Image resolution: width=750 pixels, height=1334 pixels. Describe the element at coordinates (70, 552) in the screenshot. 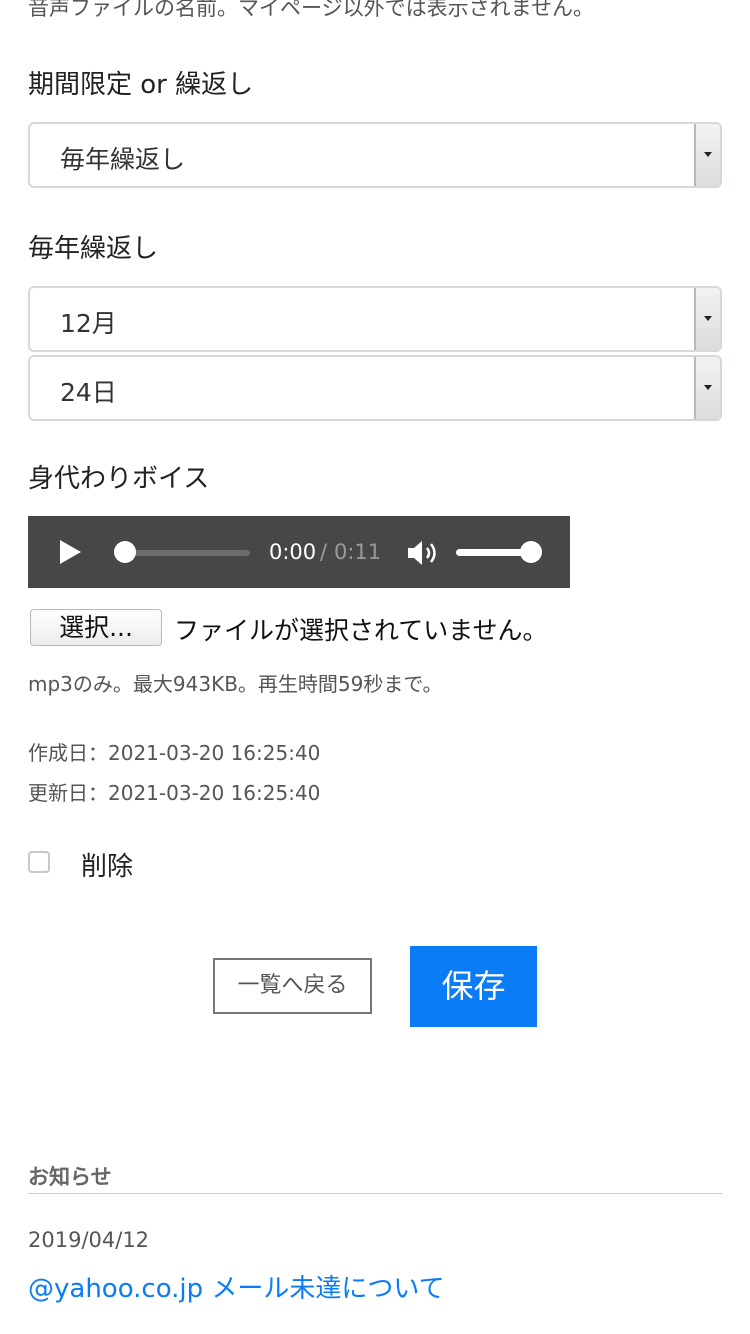

I see `play-icon` at that location.